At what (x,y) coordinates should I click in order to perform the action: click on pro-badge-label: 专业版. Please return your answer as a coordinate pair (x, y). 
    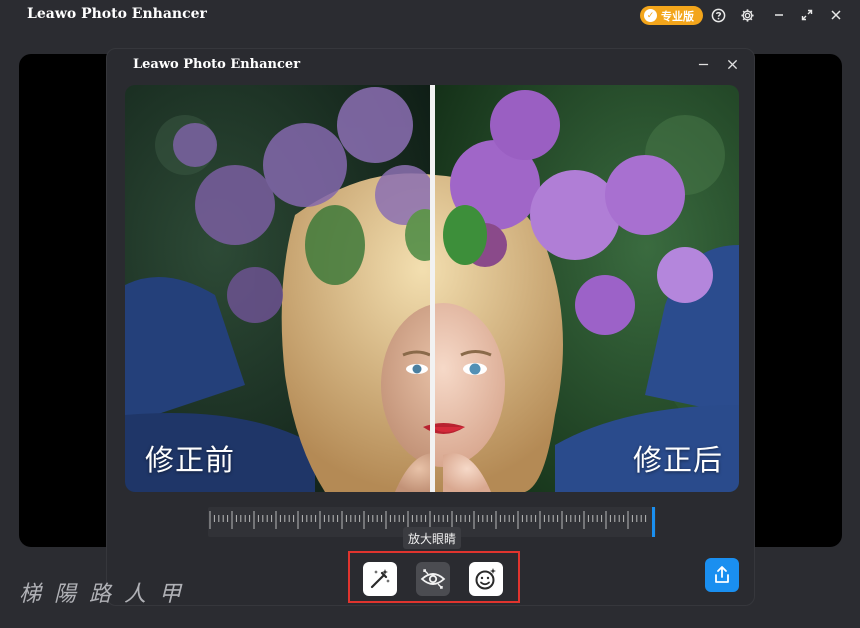
    Looking at the image, I should click on (677, 16).